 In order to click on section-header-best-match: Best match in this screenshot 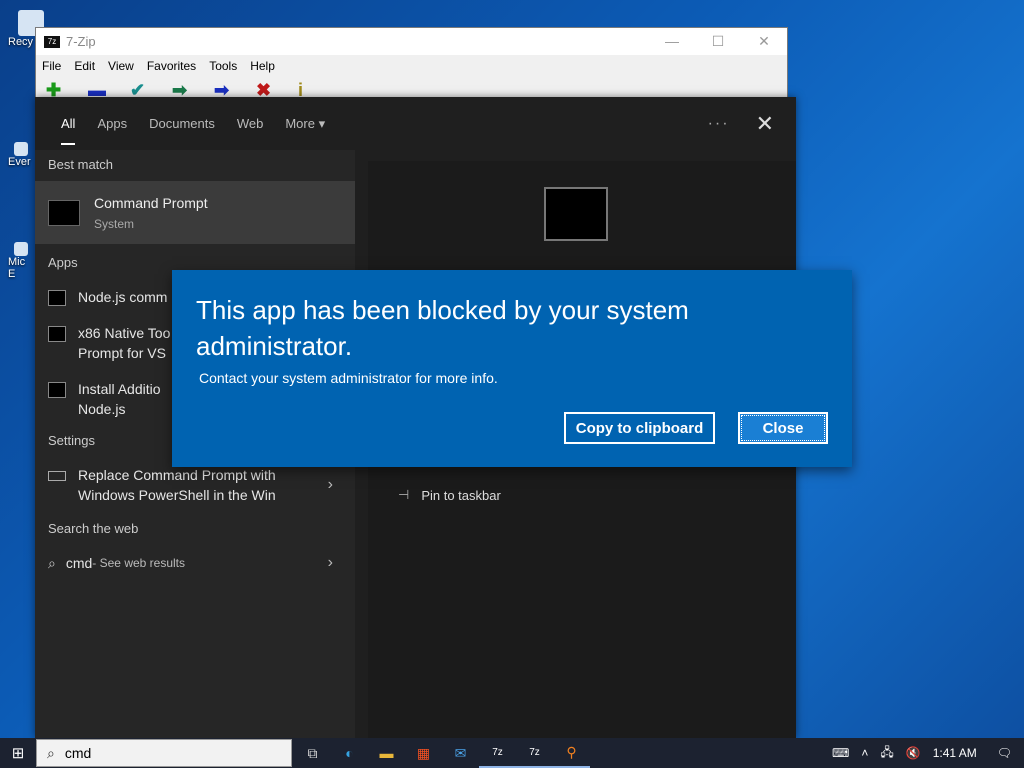, I will do `click(81, 164)`.